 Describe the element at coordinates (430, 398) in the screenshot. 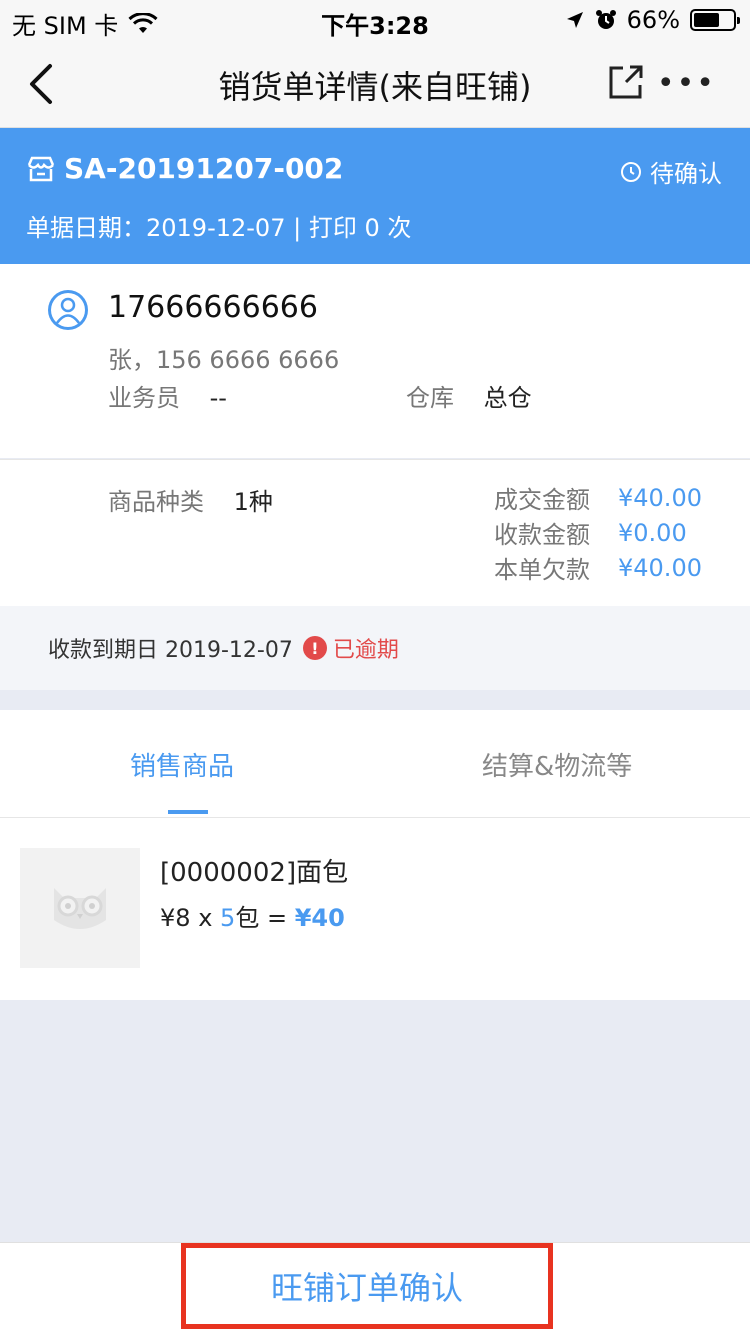

I see `warehouse-label: 仓库` at that location.